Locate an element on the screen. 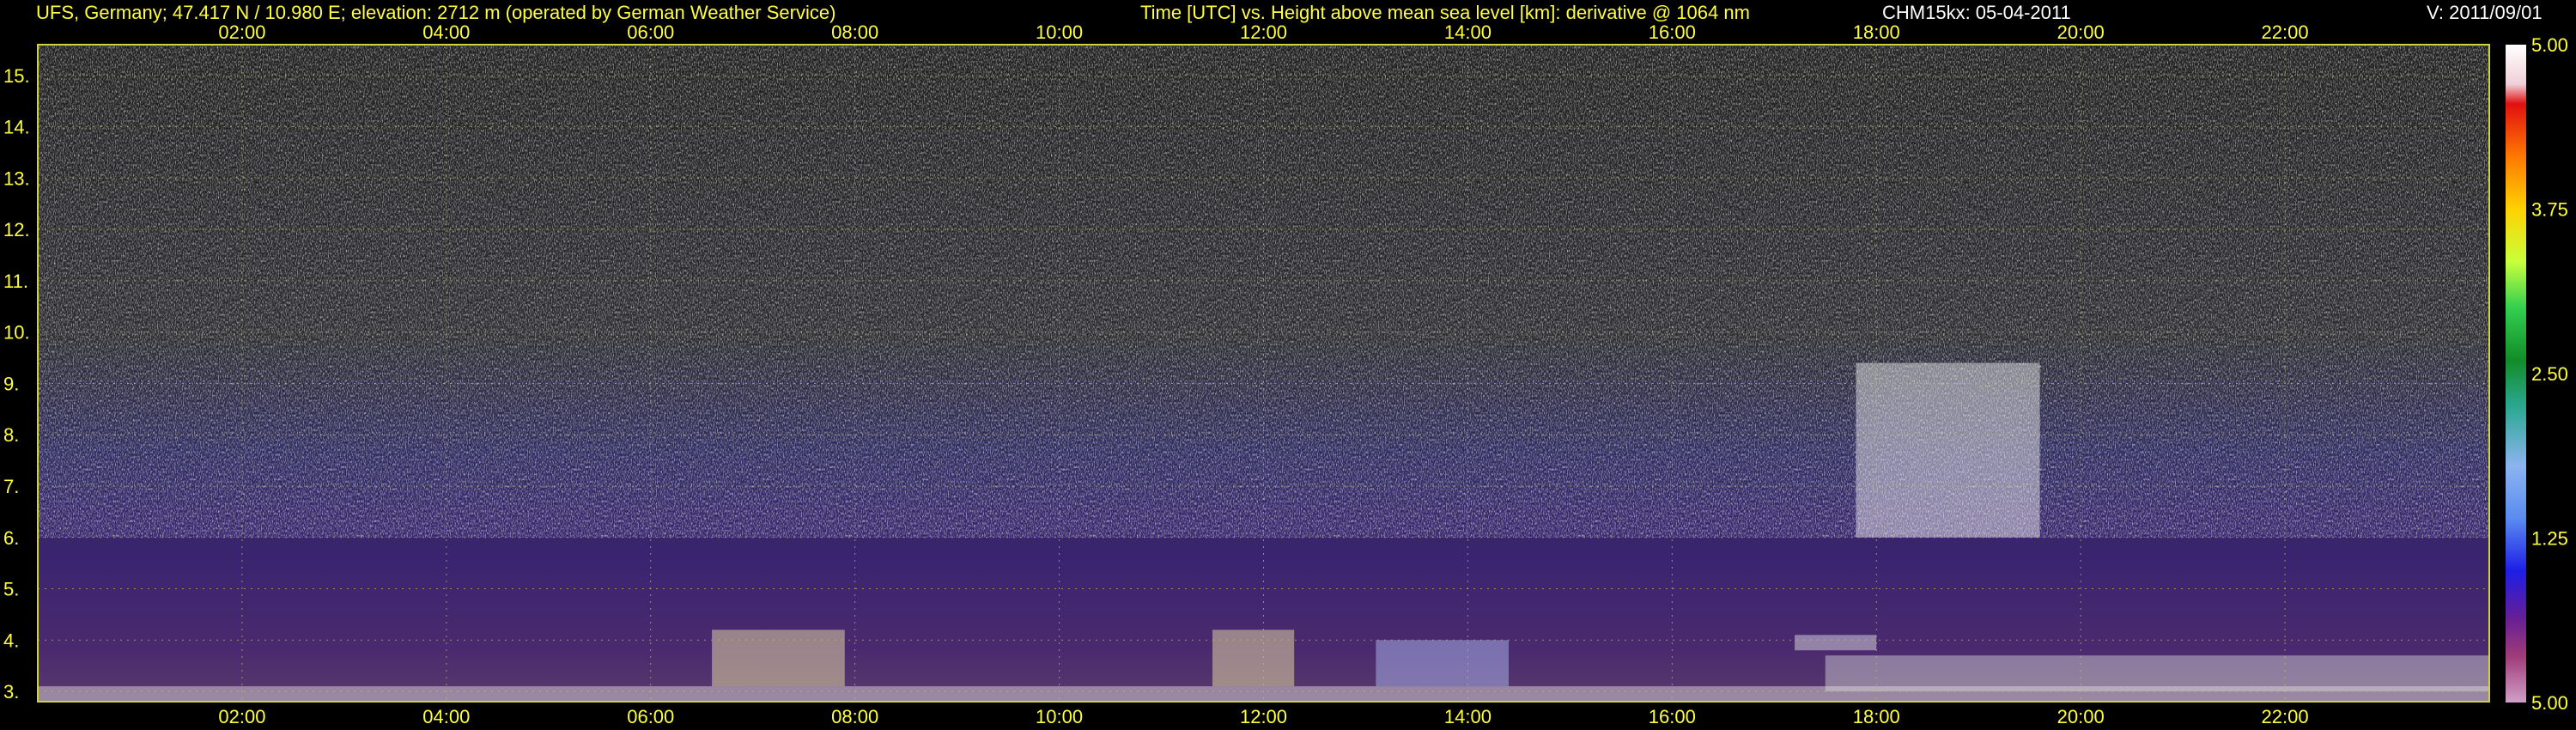 The image size is (2576, 730). y-tick-label: 13. is located at coordinates (16, 178).